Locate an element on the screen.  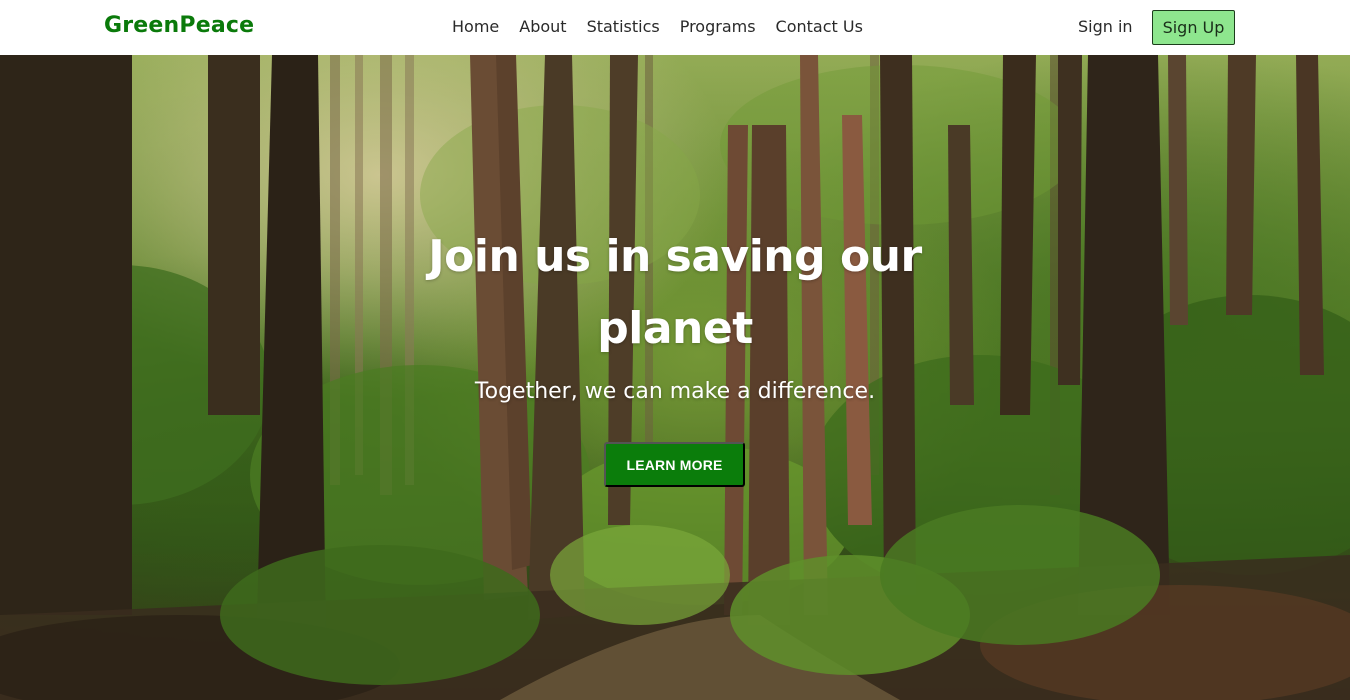
nav-link-statistics: Statistics is located at coordinates (623, 26).